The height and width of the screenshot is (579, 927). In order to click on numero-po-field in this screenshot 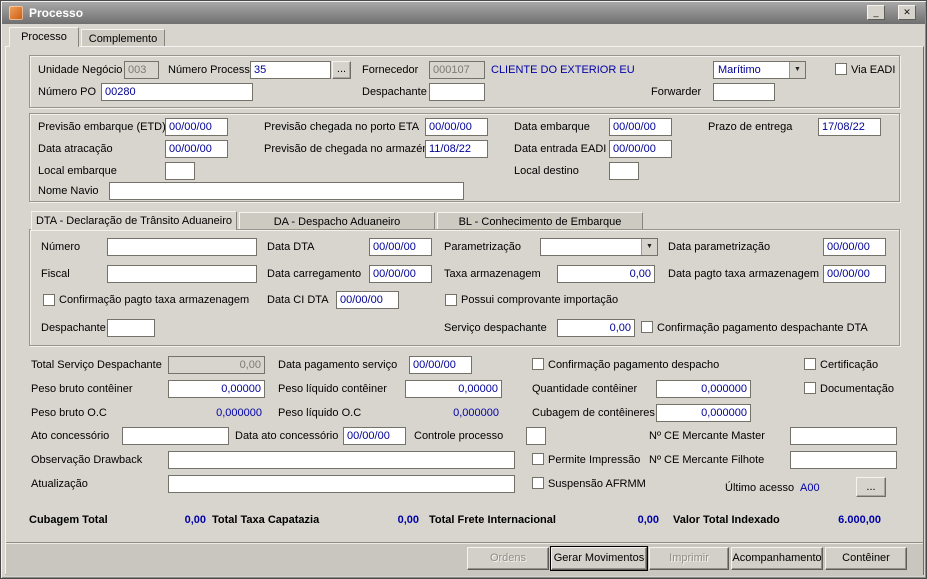, I will do `click(177, 92)`.